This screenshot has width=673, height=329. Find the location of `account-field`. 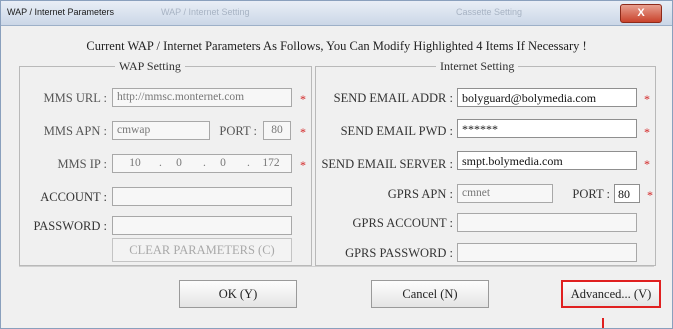

account-field is located at coordinates (202, 196).